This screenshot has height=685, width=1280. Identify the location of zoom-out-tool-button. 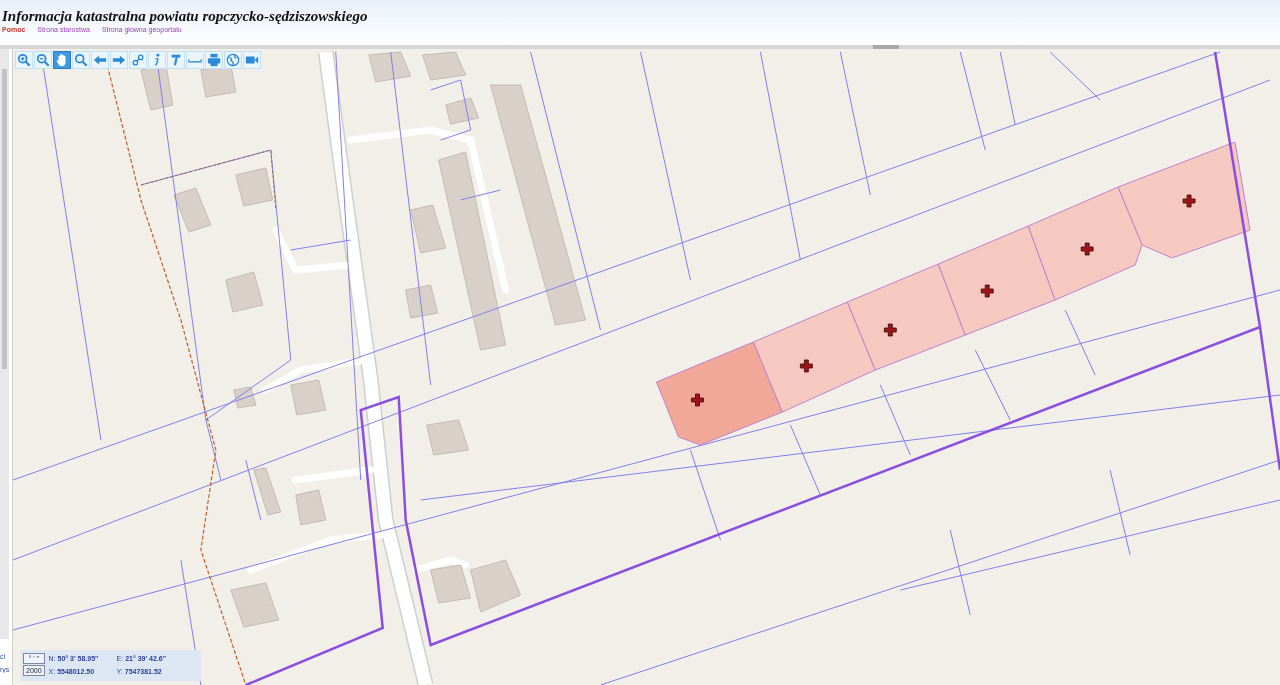
(43, 60).